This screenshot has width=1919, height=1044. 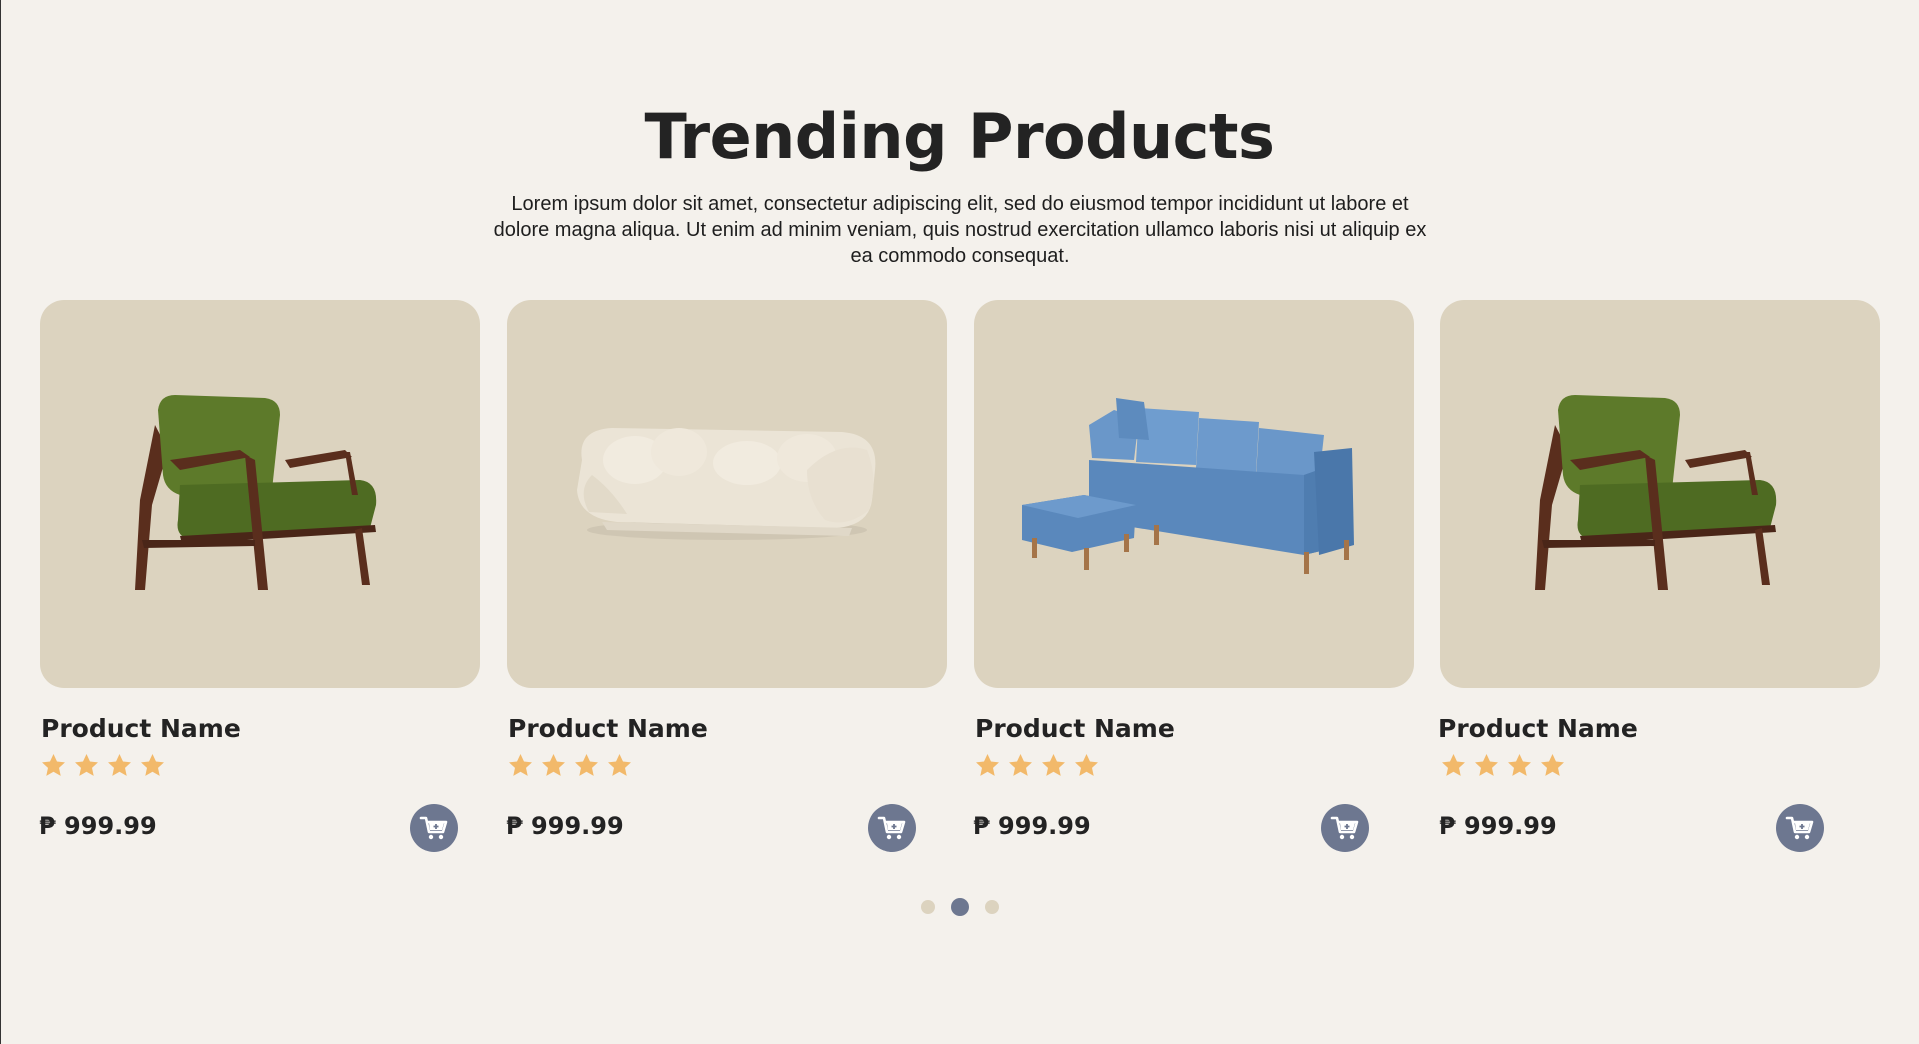 I want to click on cream-sofa-image, so click(x=726, y=484).